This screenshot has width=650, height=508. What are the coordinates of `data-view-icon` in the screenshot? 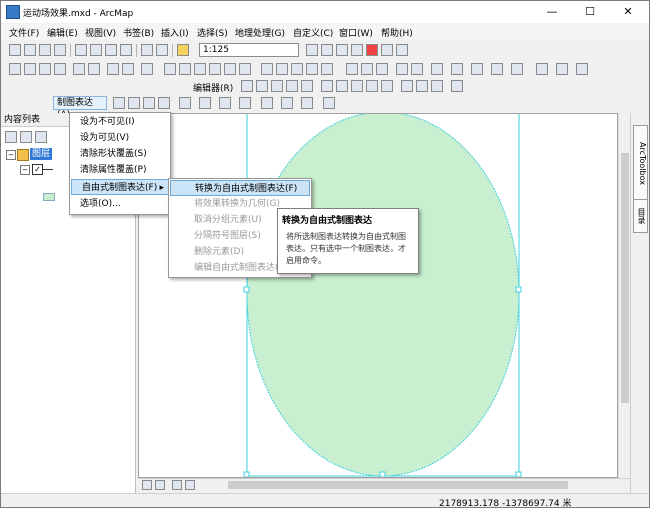 It's located at (147, 485).